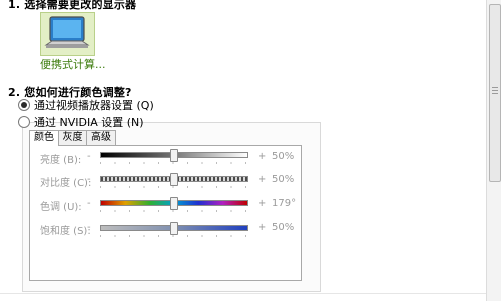 This screenshot has height=301, width=501. I want to click on display-laptop-tile, so click(67, 34).